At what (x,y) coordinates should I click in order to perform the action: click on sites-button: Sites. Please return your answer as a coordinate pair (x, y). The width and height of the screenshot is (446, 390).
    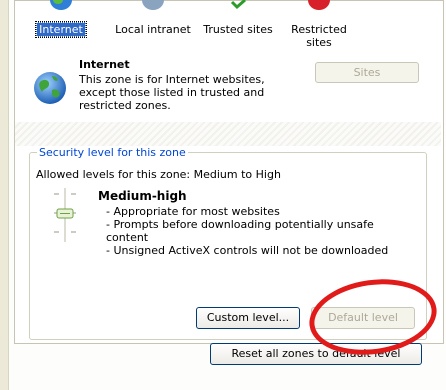
    Looking at the image, I should click on (367, 72).